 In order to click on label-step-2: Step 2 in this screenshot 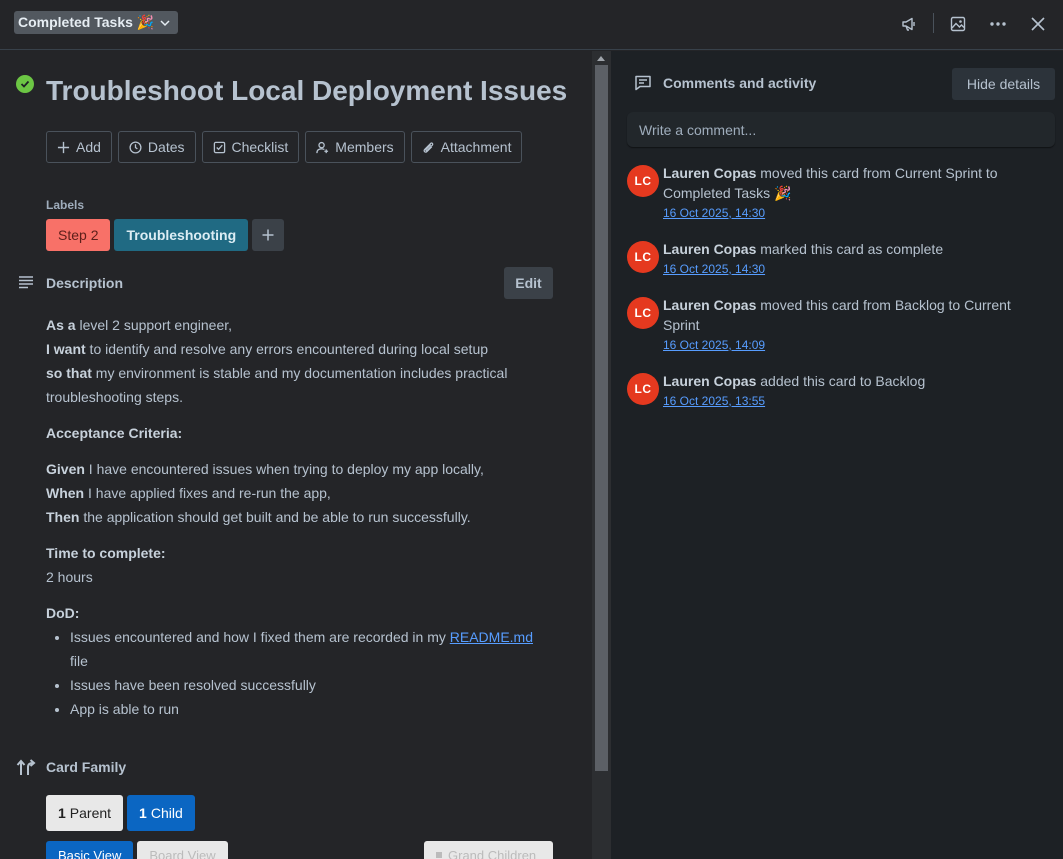, I will do `click(78, 235)`.